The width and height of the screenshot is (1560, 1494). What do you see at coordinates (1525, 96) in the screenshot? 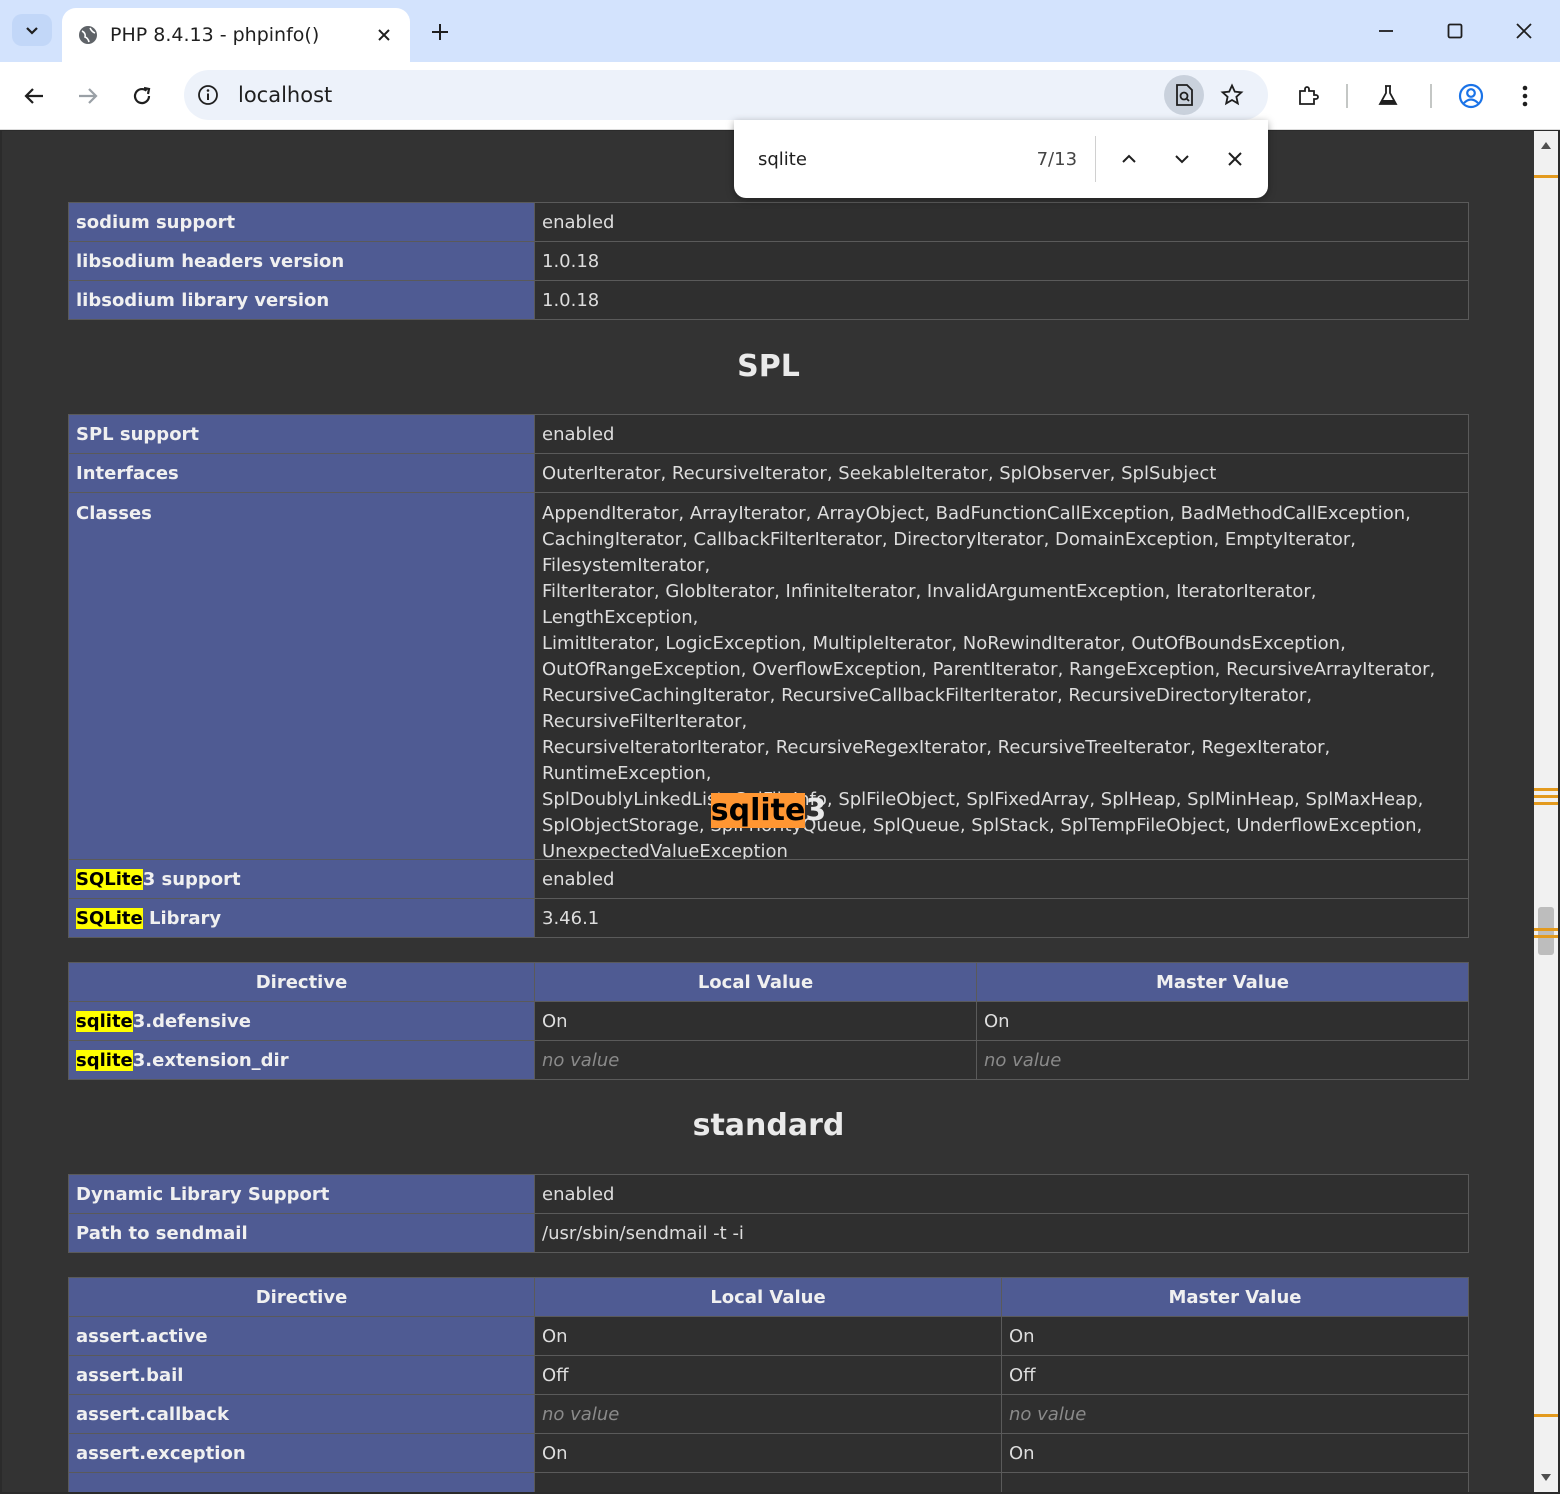
I see `menu-button` at bounding box center [1525, 96].